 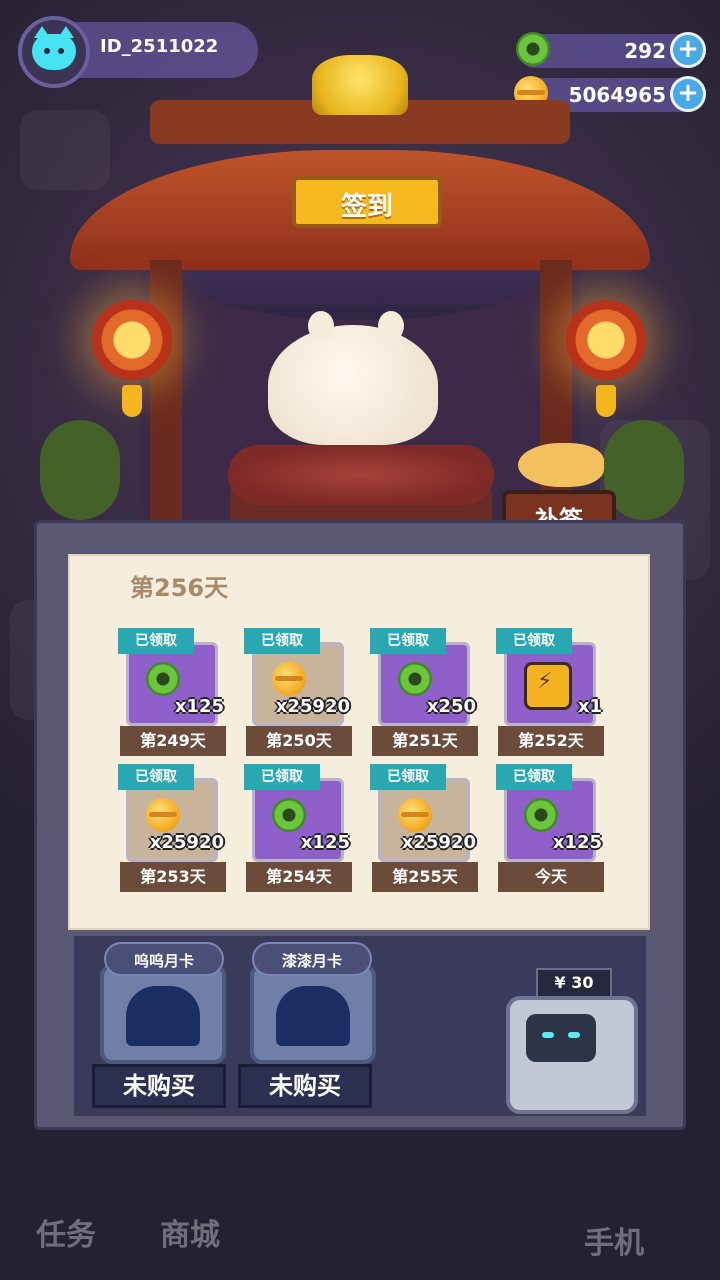 I want to click on reward-day-label: 第253天, so click(x=173, y=877).